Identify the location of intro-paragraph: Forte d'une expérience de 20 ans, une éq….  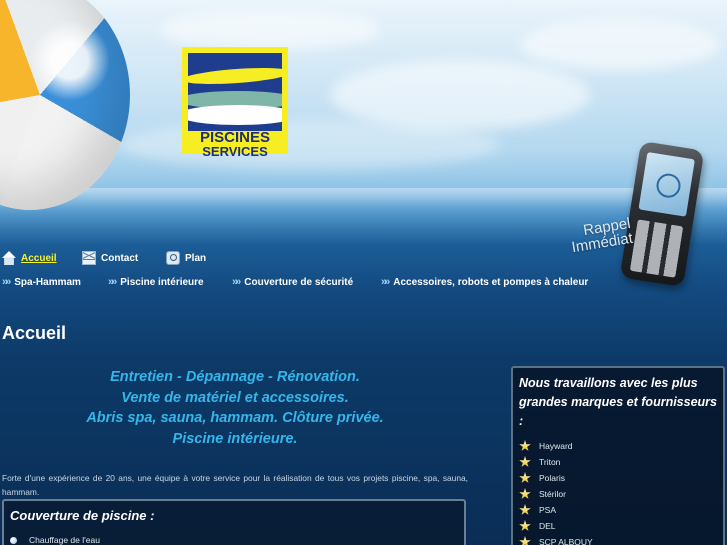
(235, 485).